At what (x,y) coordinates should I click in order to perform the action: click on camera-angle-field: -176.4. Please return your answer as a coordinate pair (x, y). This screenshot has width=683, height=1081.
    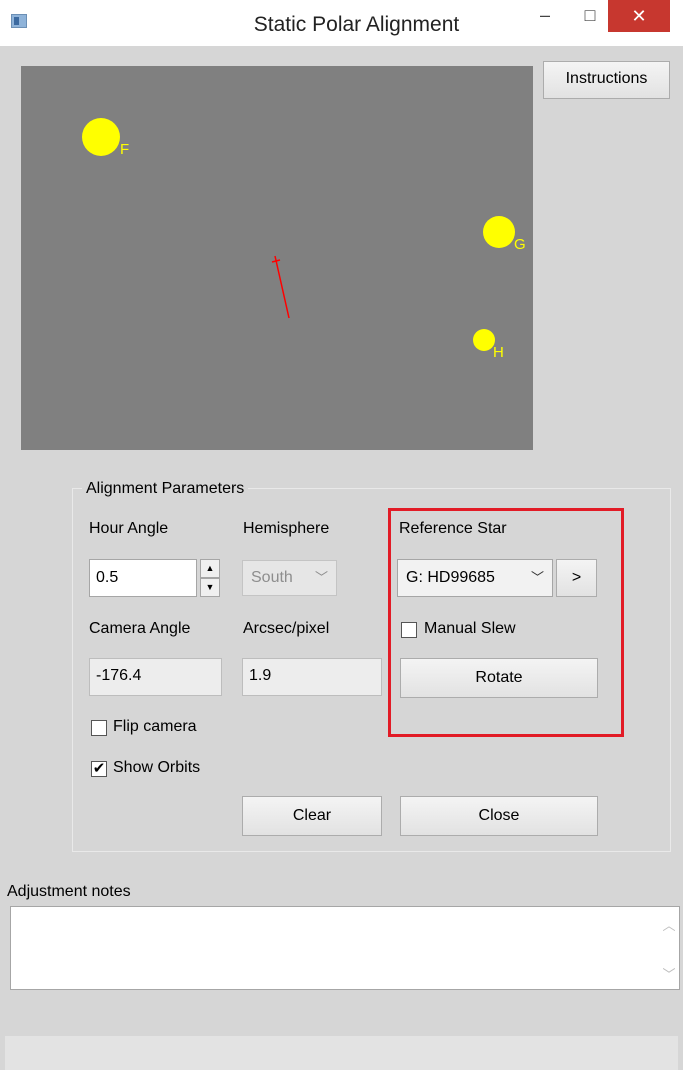
    Looking at the image, I should click on (155, 677).